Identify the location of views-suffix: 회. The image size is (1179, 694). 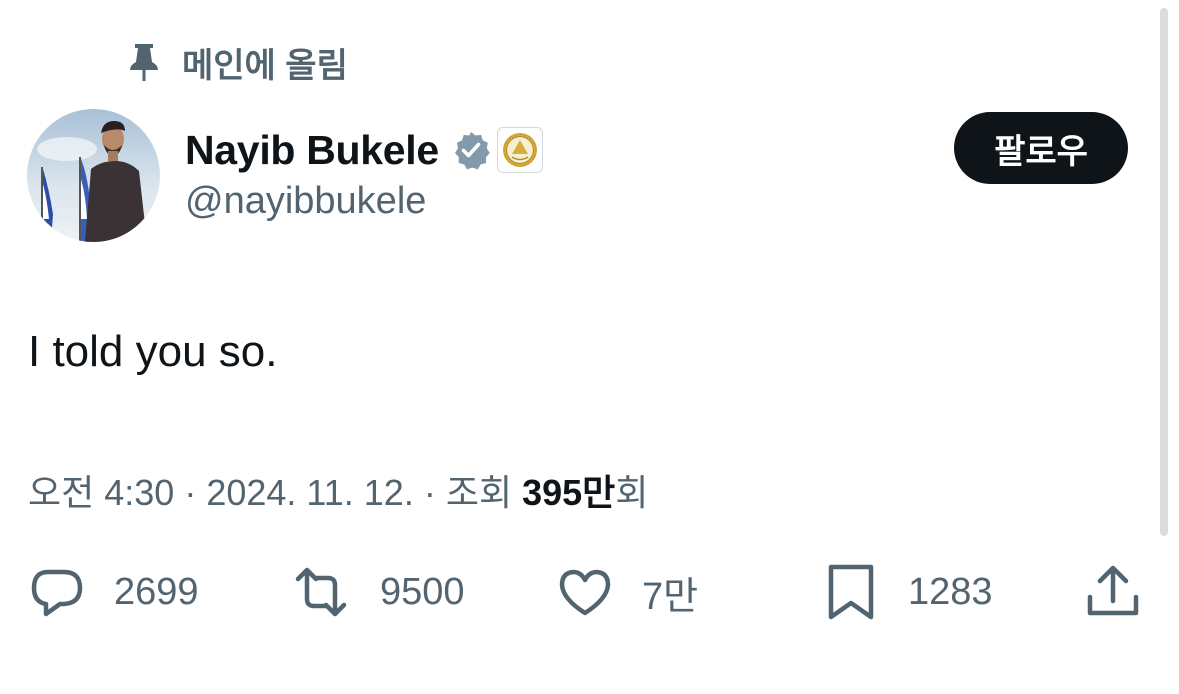
(632, 492).